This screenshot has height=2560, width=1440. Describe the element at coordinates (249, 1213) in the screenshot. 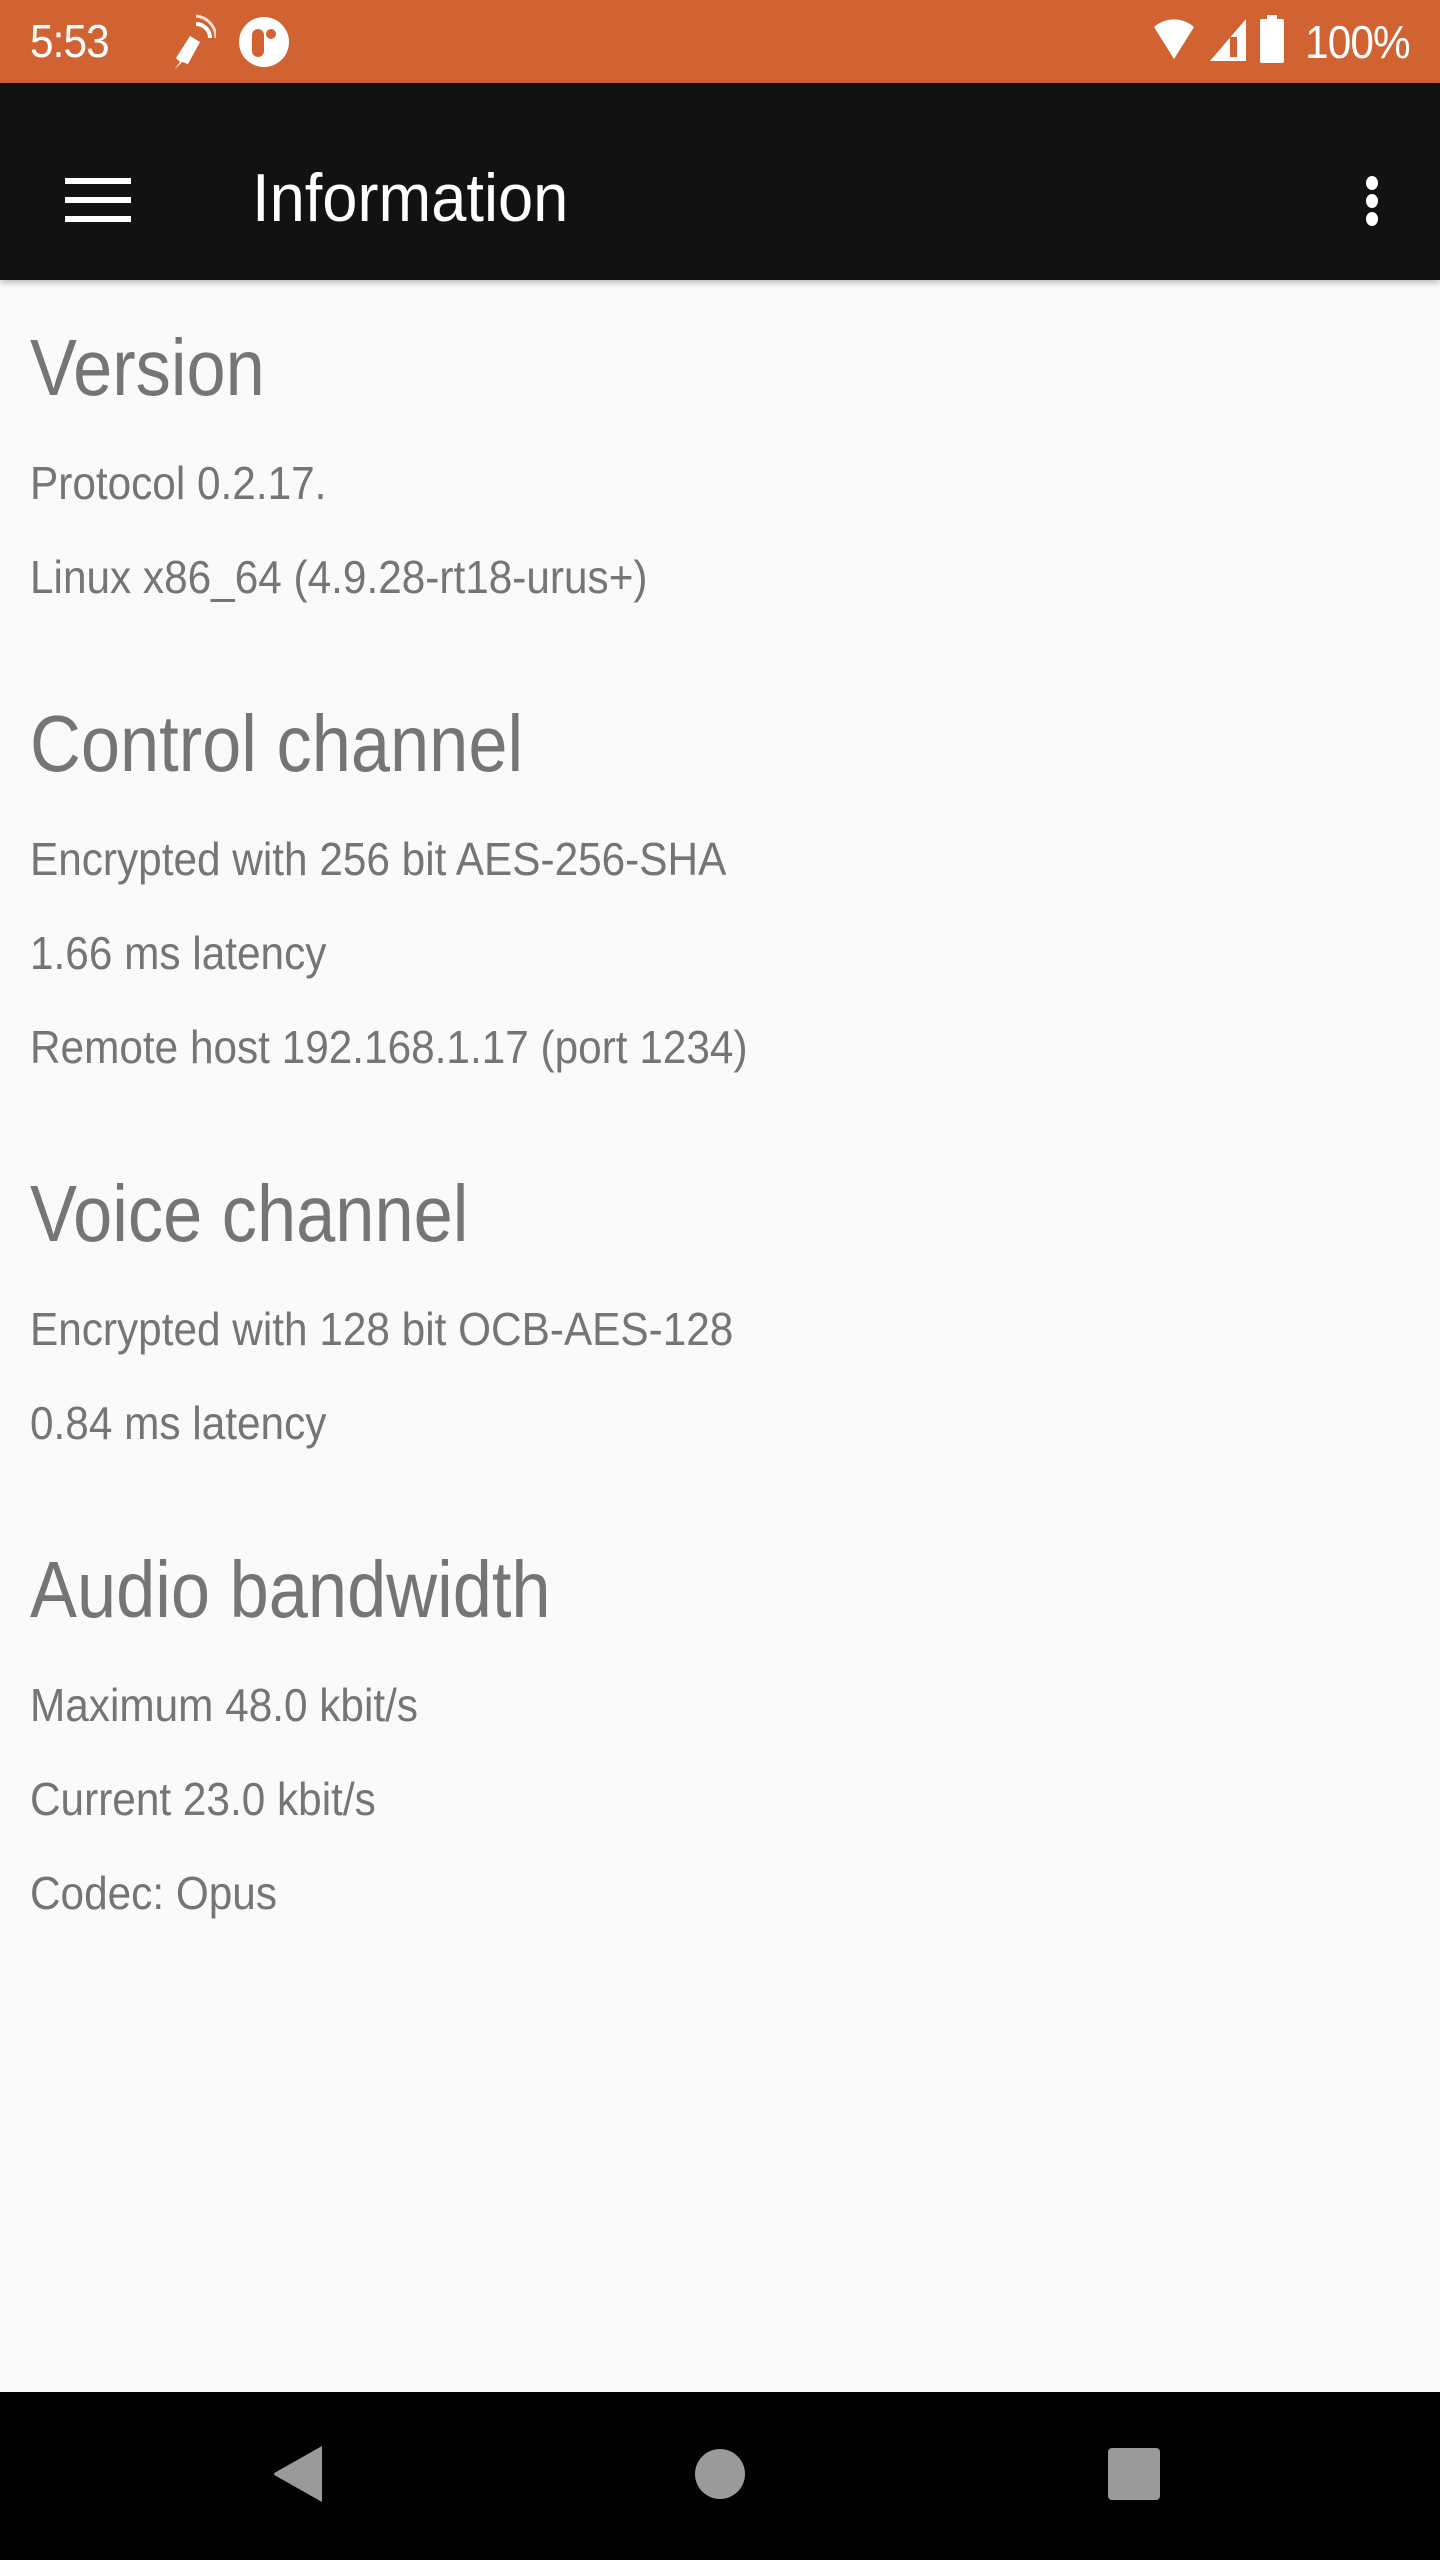

I see `section-heading: Voice channel` at that location.